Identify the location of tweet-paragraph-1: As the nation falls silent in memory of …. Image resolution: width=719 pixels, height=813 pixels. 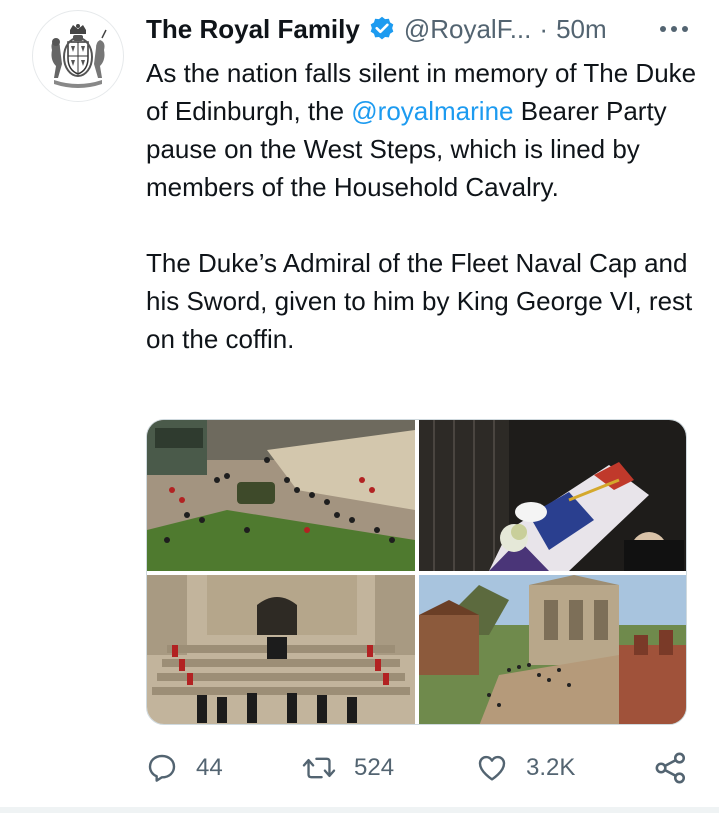
(426, 130).